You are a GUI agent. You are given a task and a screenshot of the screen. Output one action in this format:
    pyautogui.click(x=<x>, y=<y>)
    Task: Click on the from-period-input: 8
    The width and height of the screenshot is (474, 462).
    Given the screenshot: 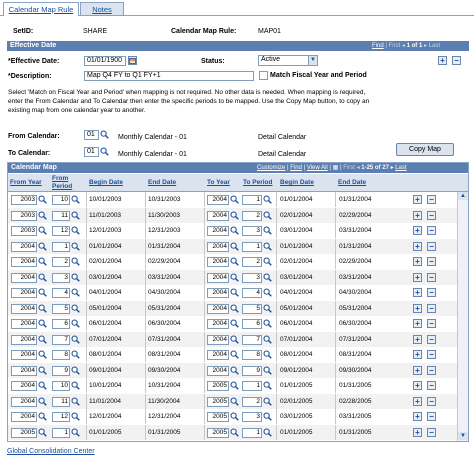 What is the action you would take?
    pyautogui.click(x=61, y=355)
    